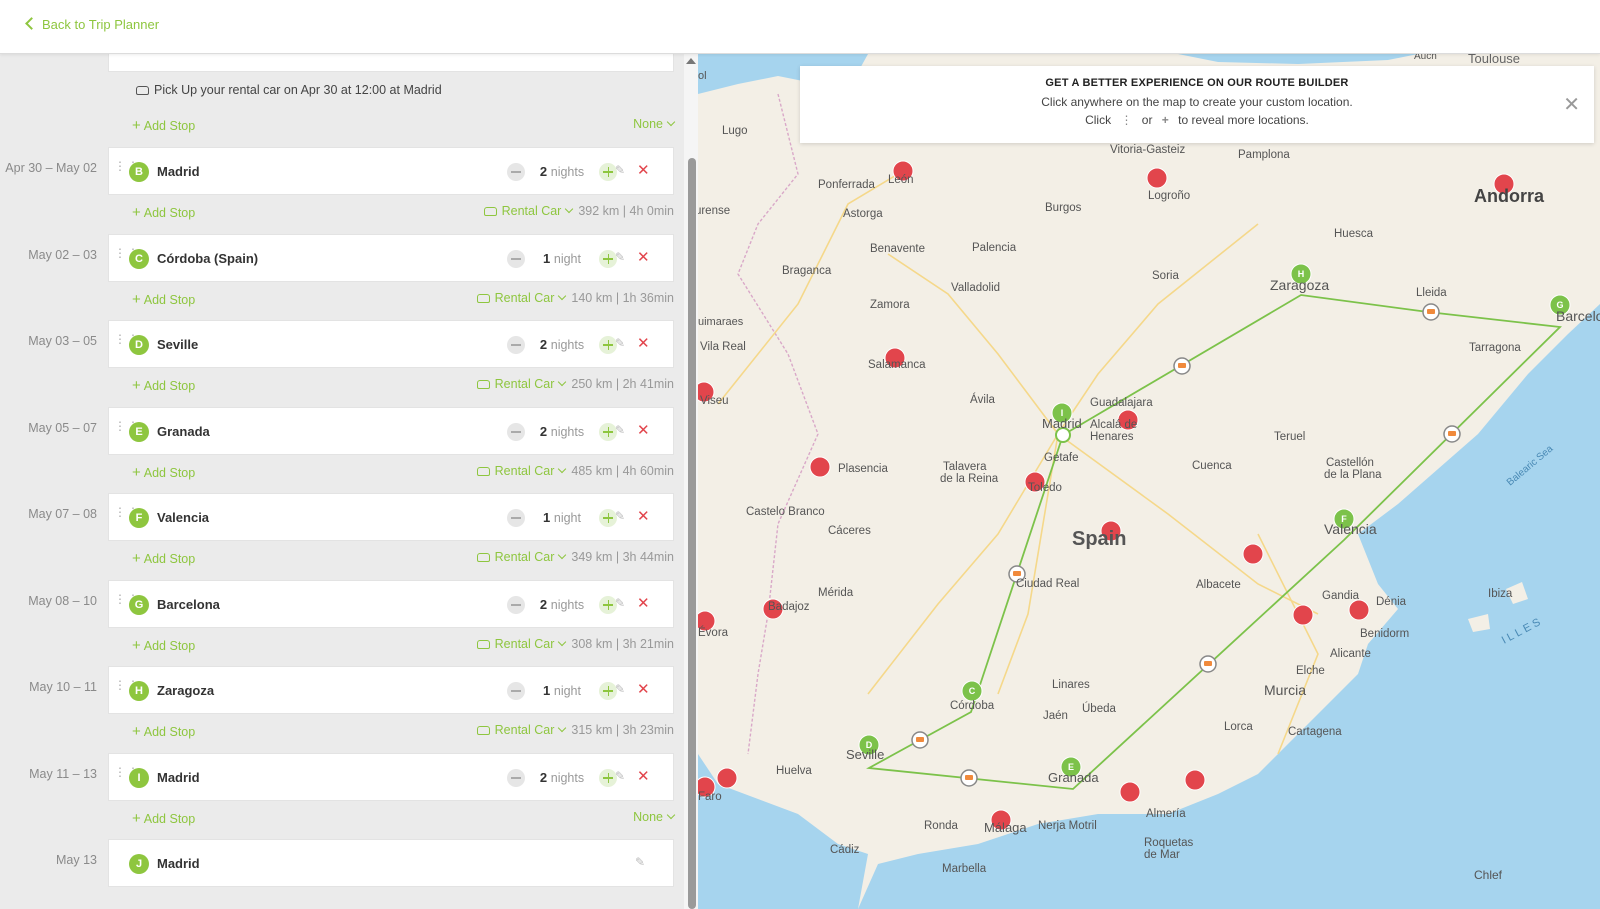 The image size is (1600, 909). Describe the element at coordinates (207, 258) in the screenshot. I see `stop-city: Córdoba (Spain)` at that location.